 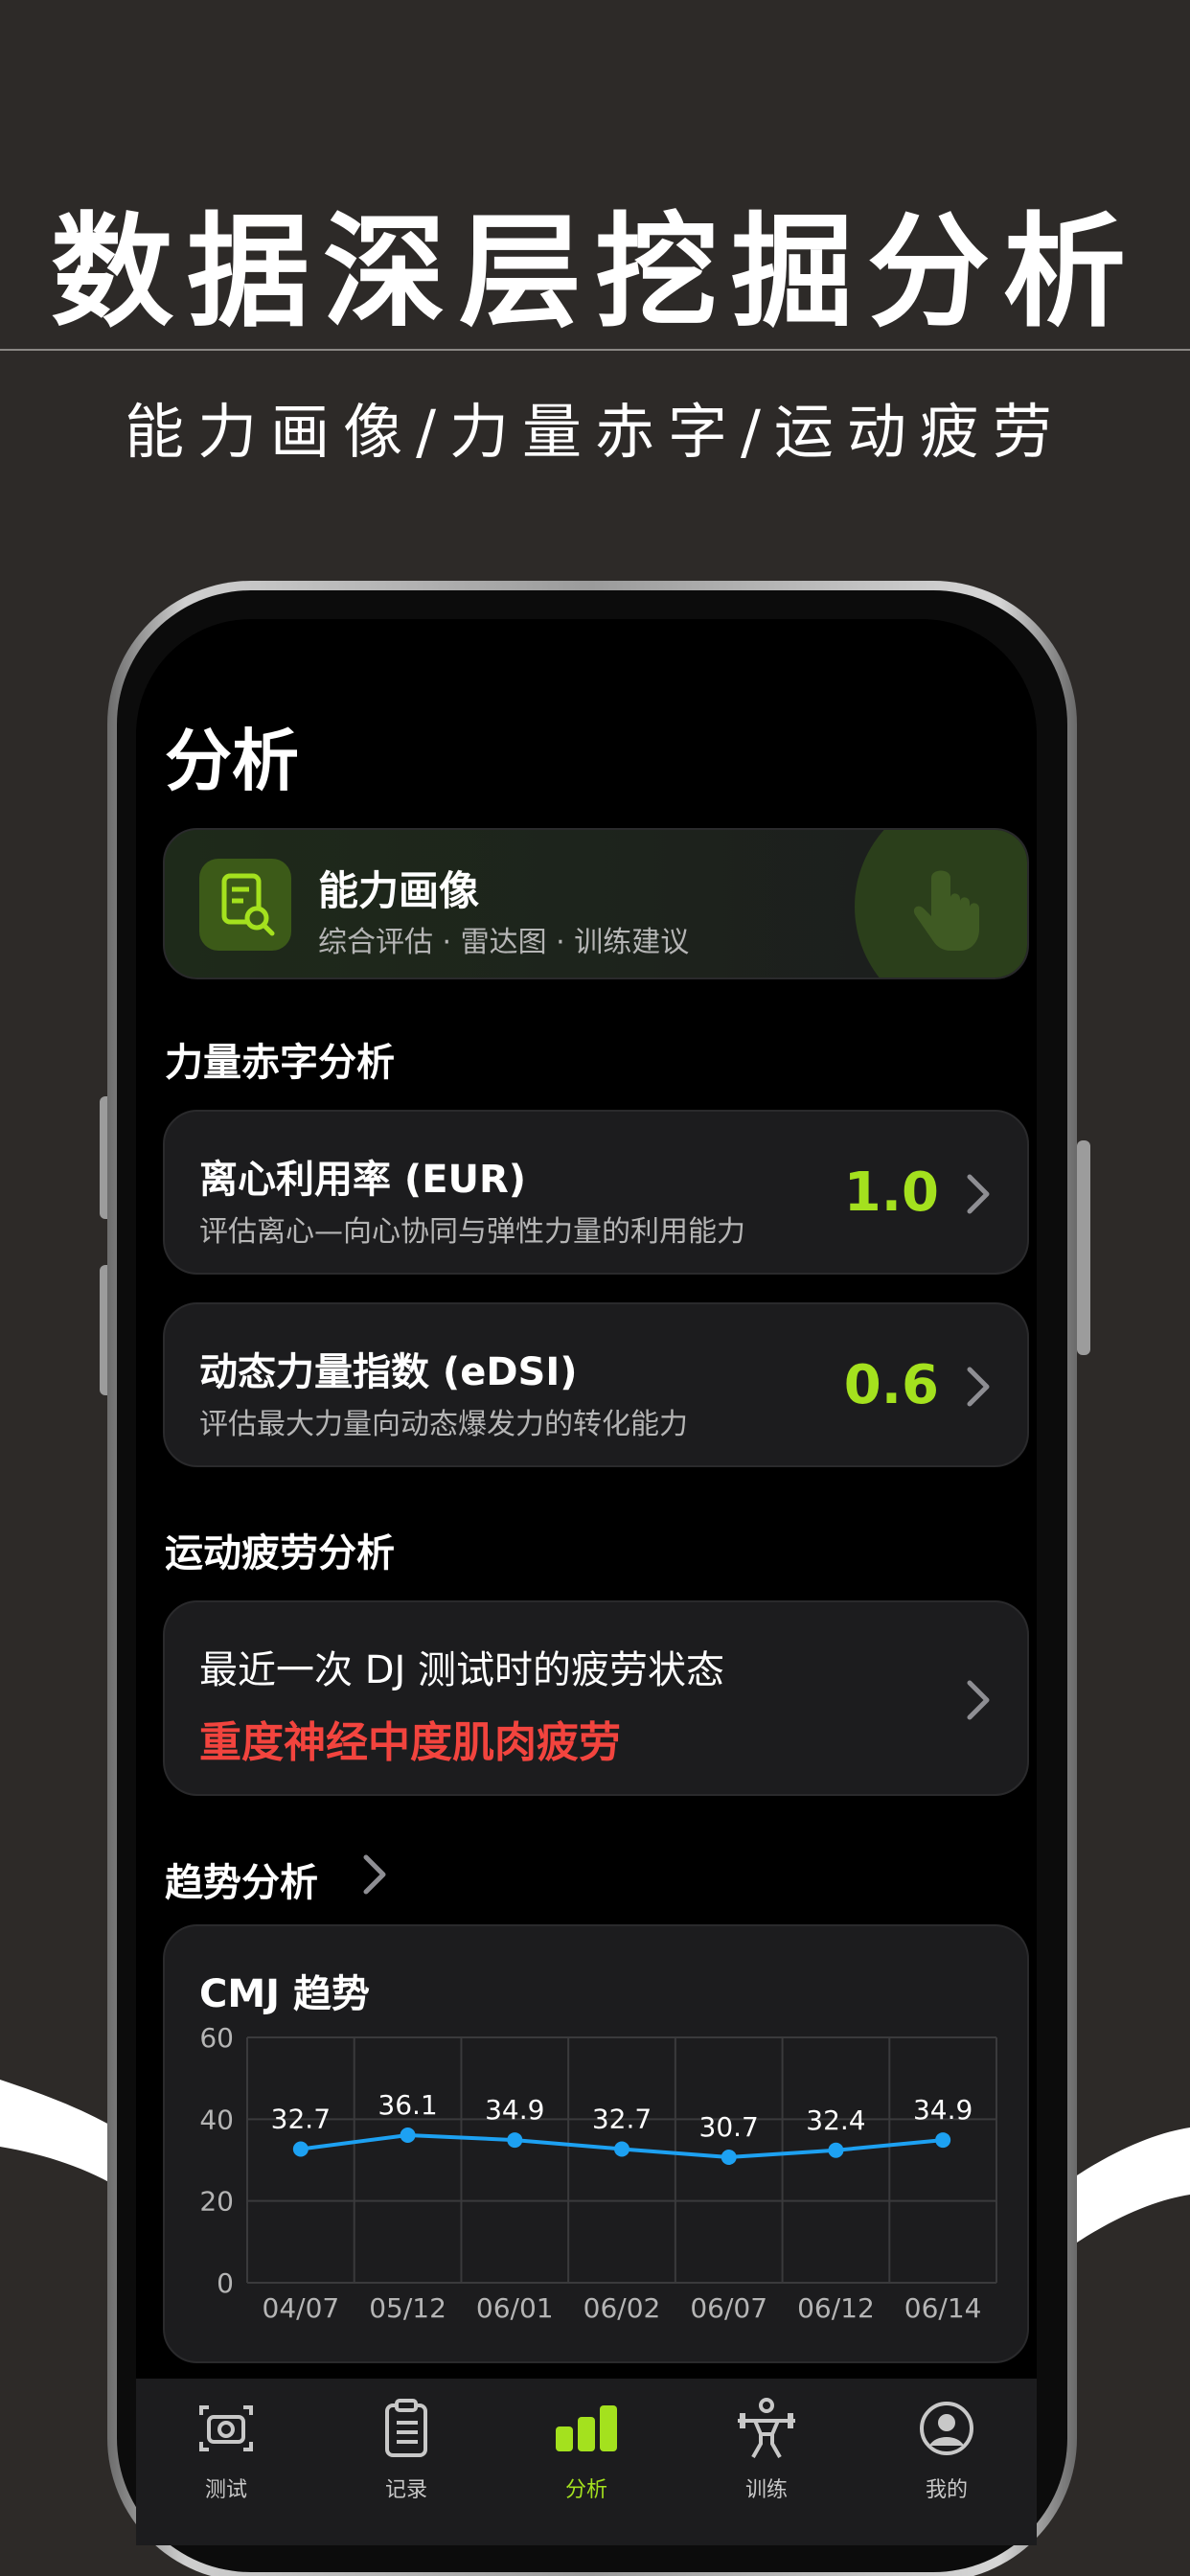 What do you see at coordinates (595, 432) in the screenshot?
I see `promo-subline: 能力画像/力量赤字/运动疲劳` at bounding box center [595, 432].